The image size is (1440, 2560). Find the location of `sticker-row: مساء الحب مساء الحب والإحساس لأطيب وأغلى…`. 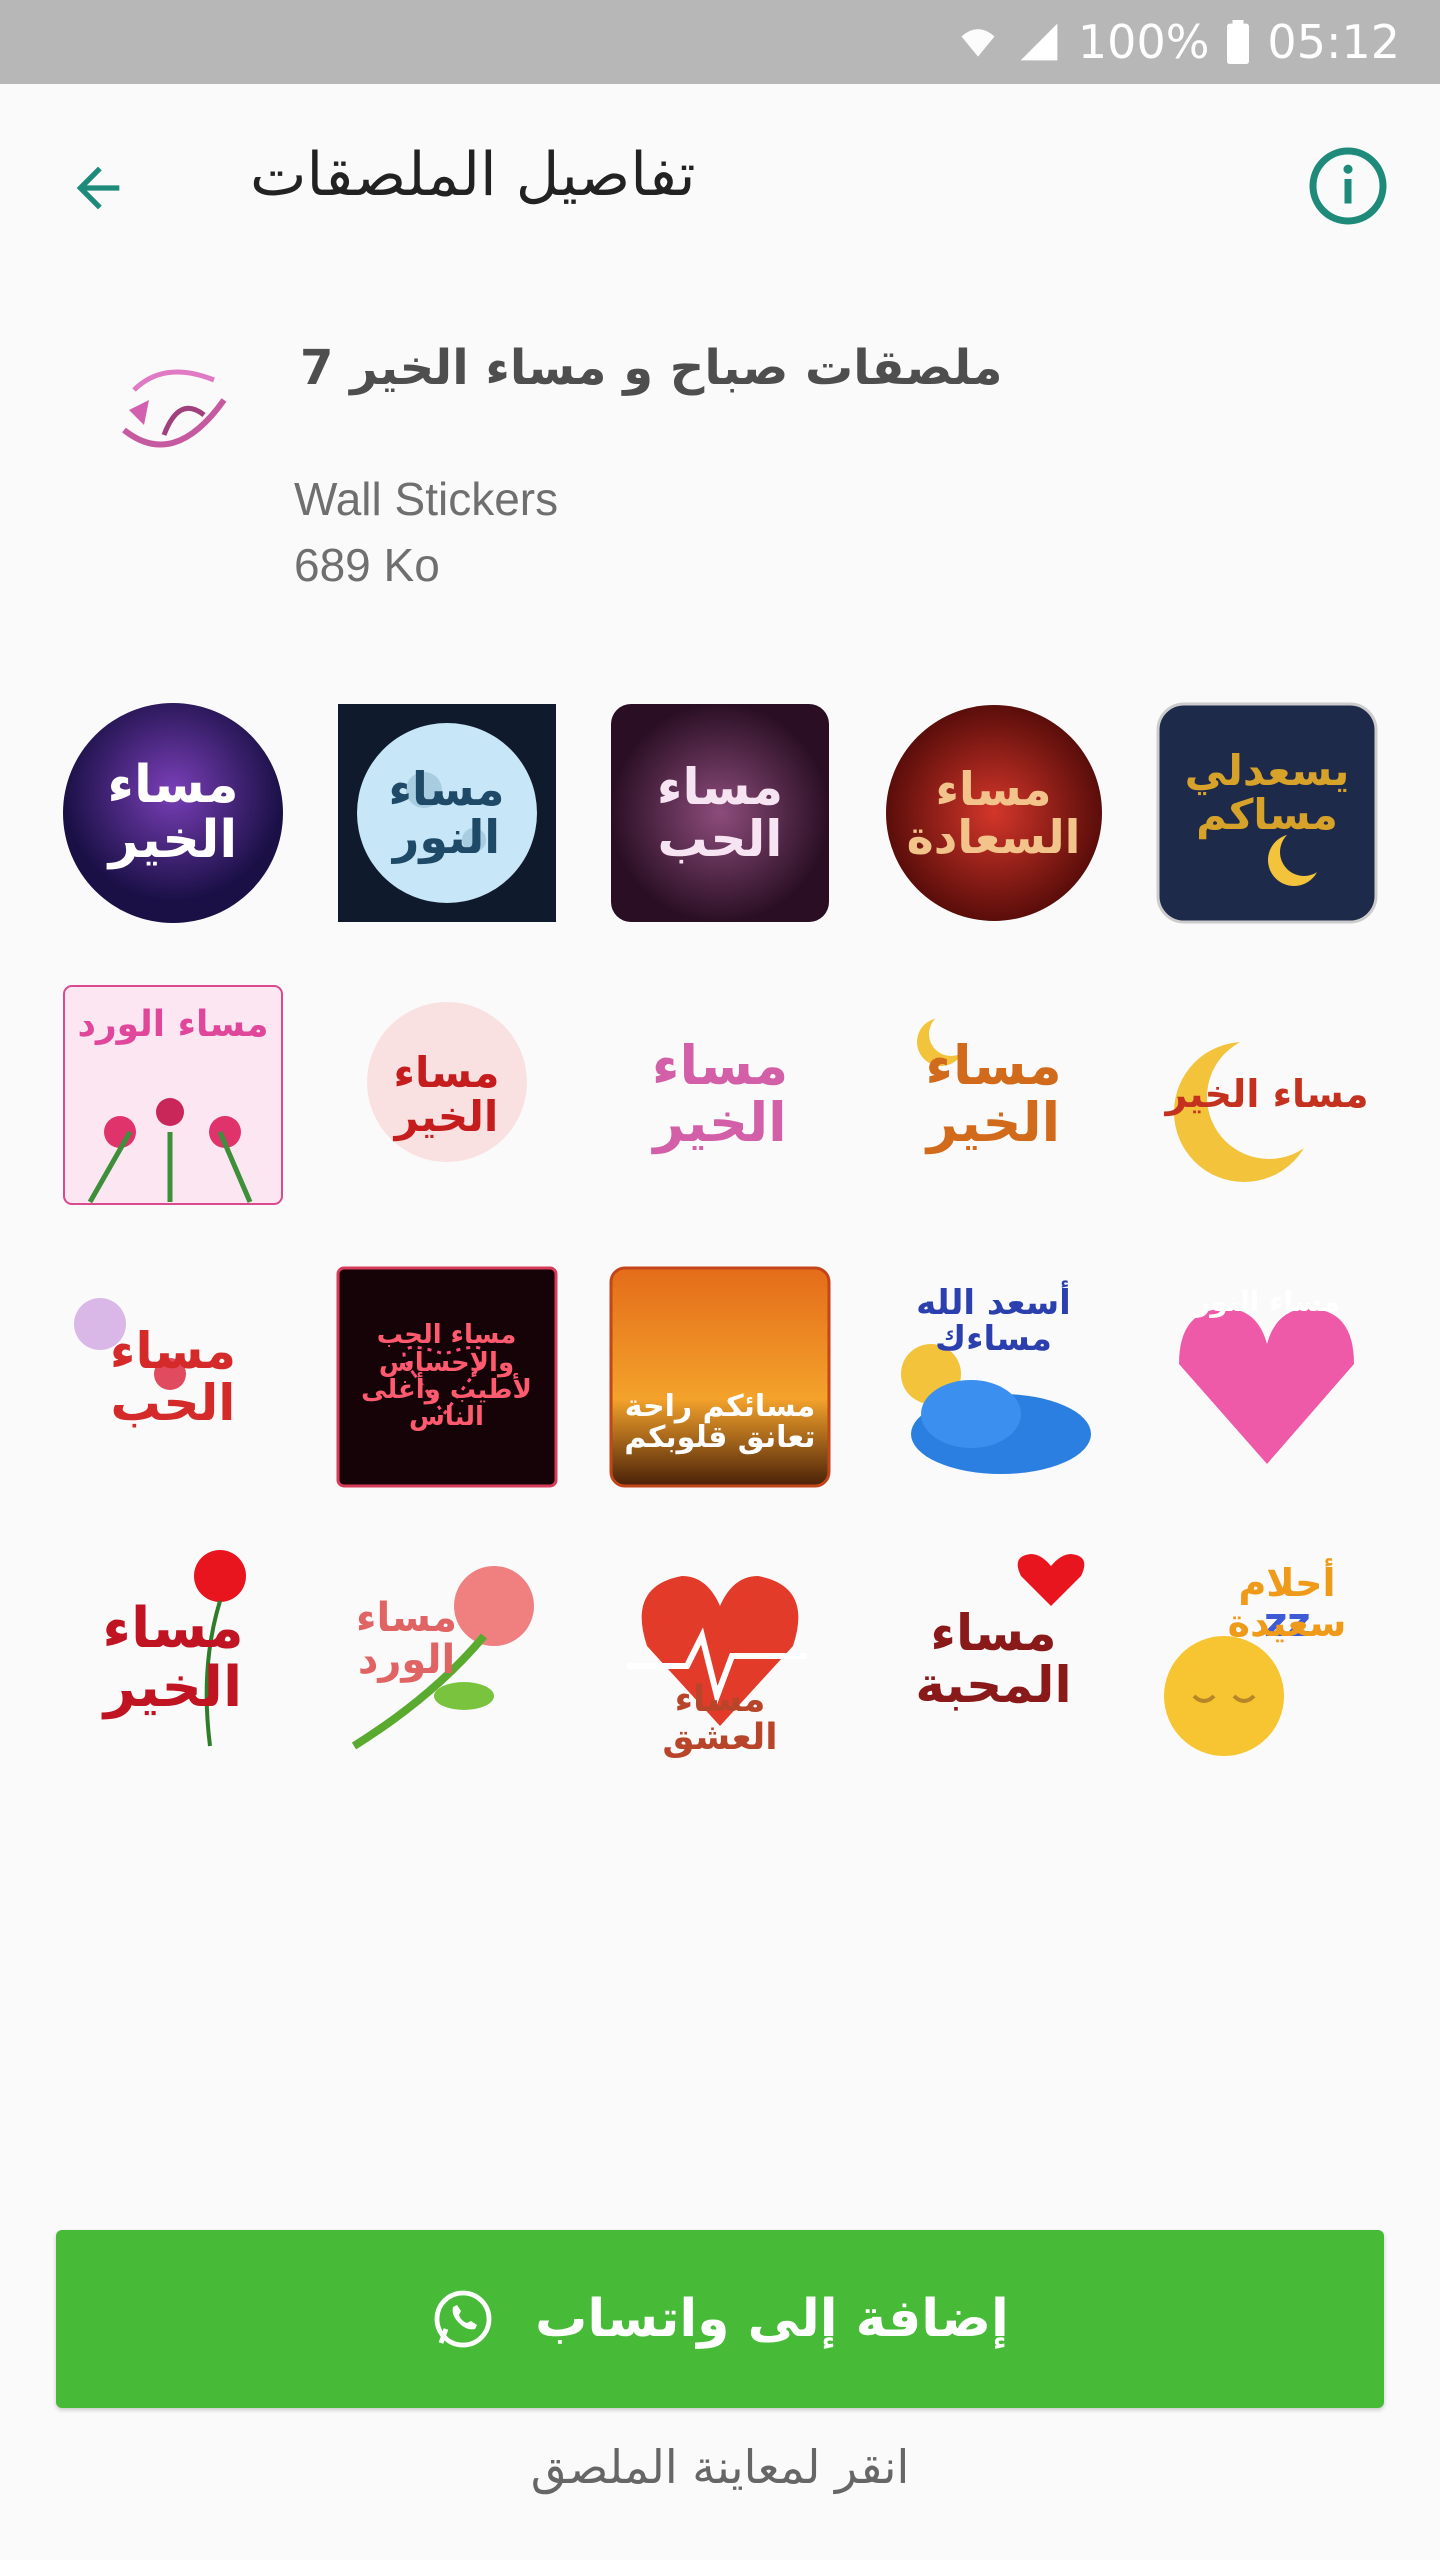

sticker-row: مساء الحب مساء الحب والإحساس لأطيب وأغلى… is located at coordinates (720, 1377).